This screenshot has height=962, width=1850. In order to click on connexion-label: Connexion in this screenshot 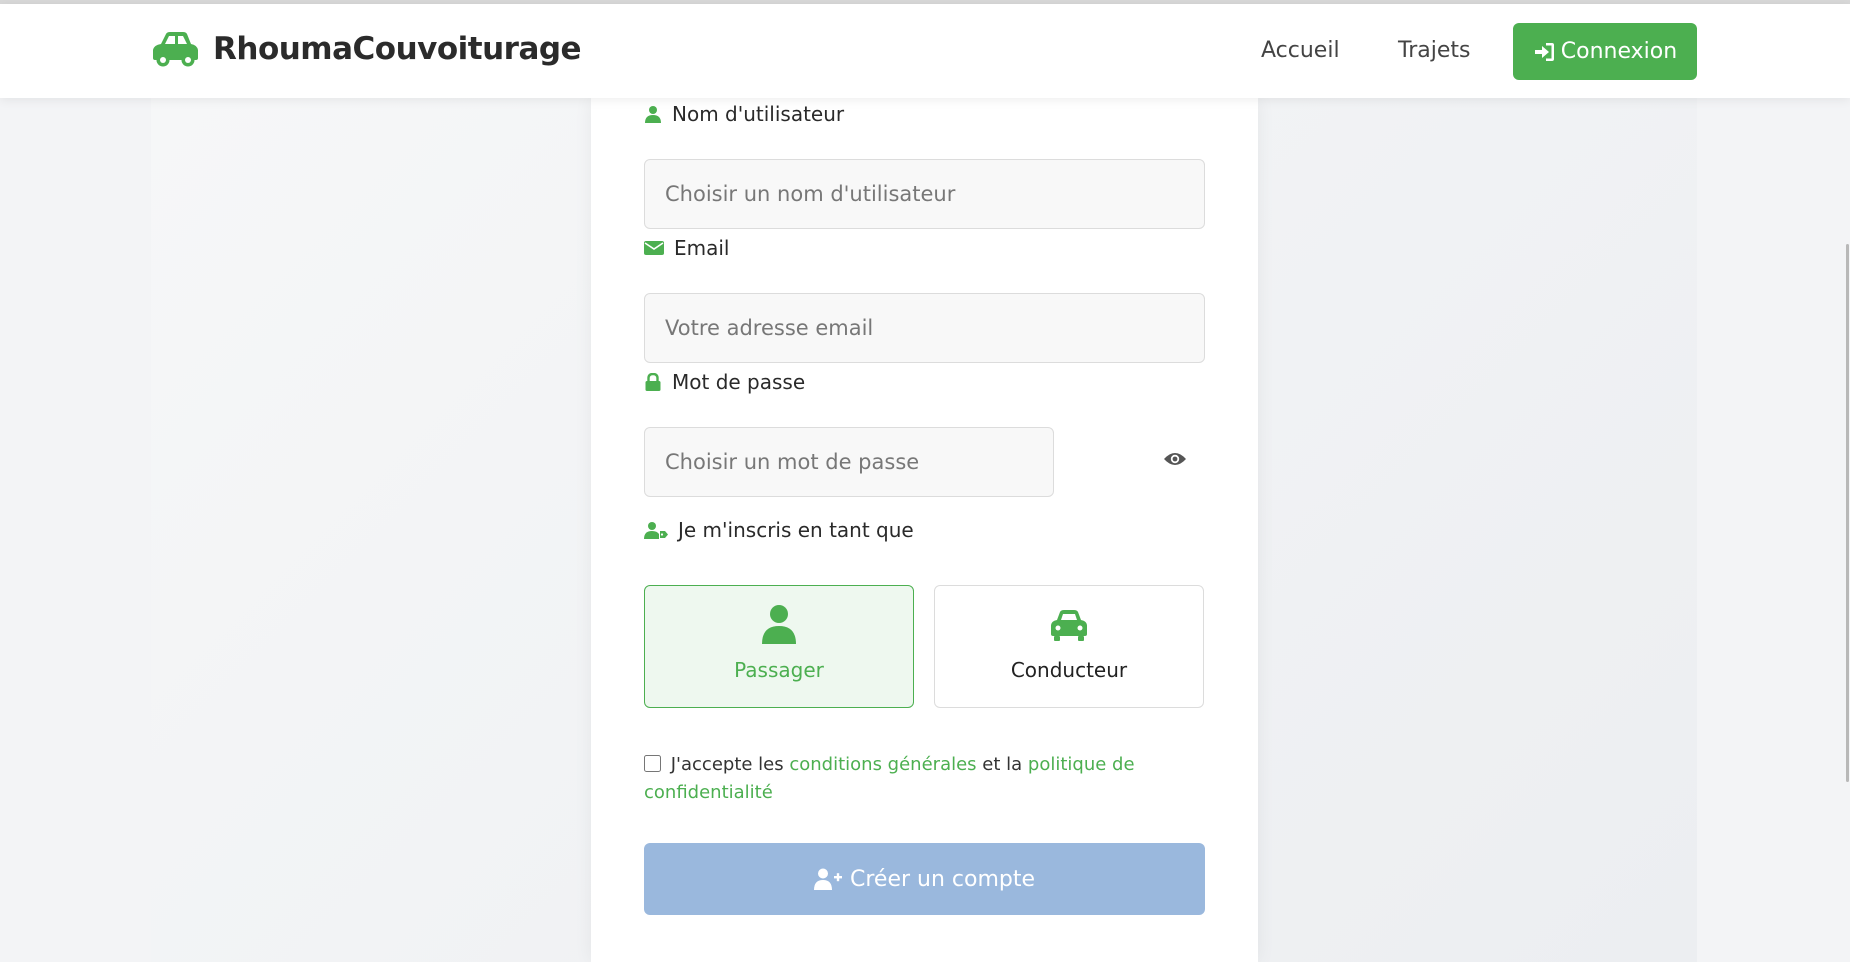, I will do `click(1619, 51)`.